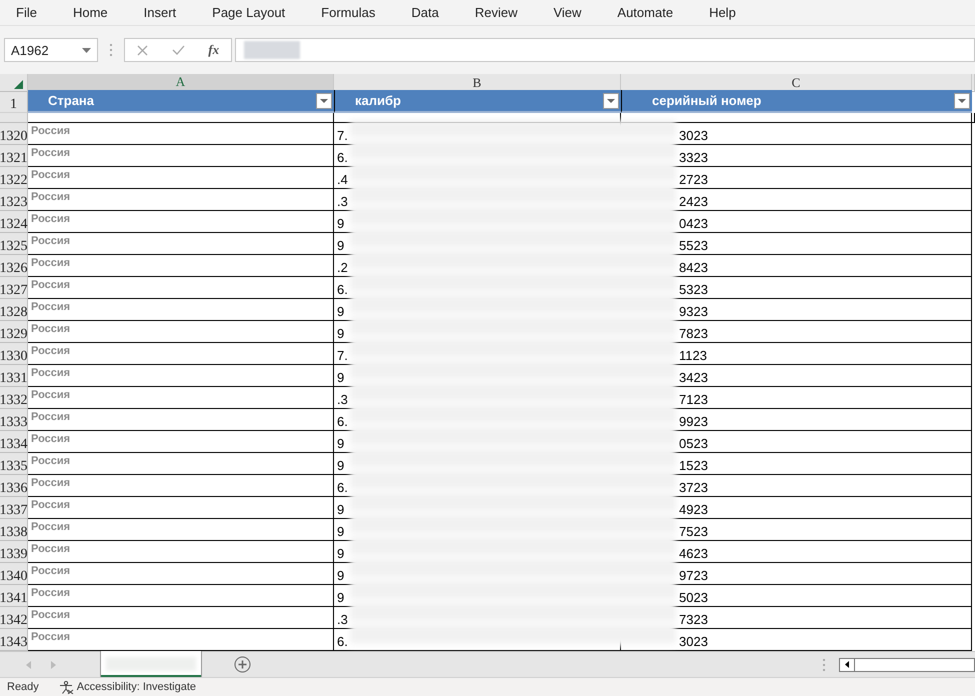 Image resolution: width=975 pixels, height=696 pixels. I want to click on horizontal-scrollbar, so click(907, 665).